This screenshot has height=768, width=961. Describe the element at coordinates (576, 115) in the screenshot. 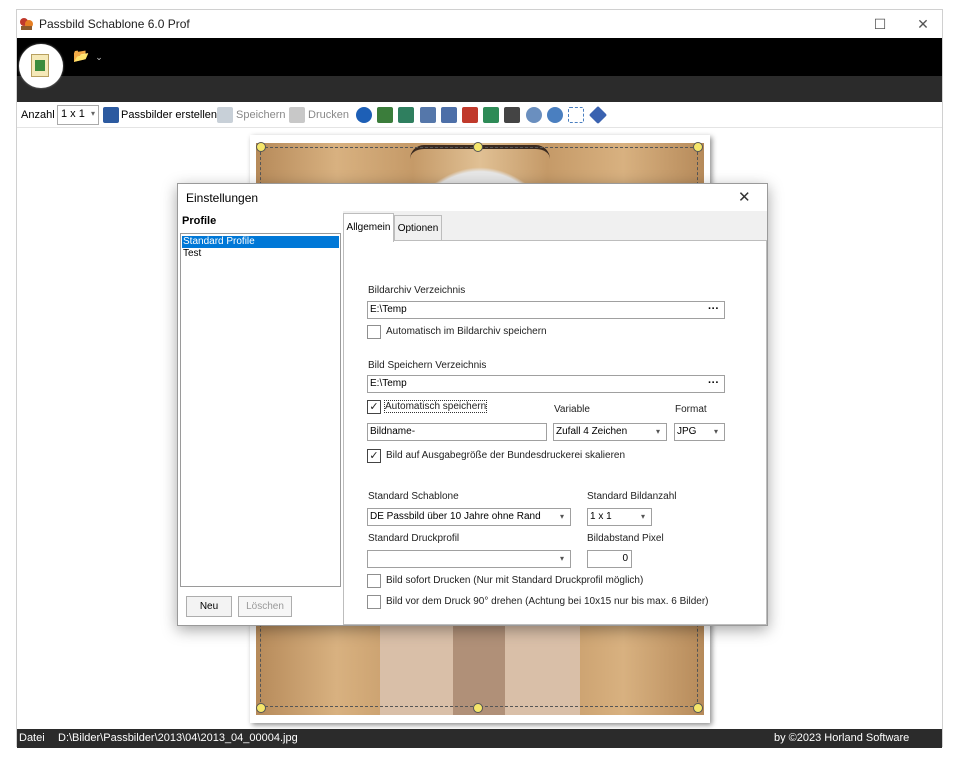

I see `grid-icon` at that location.